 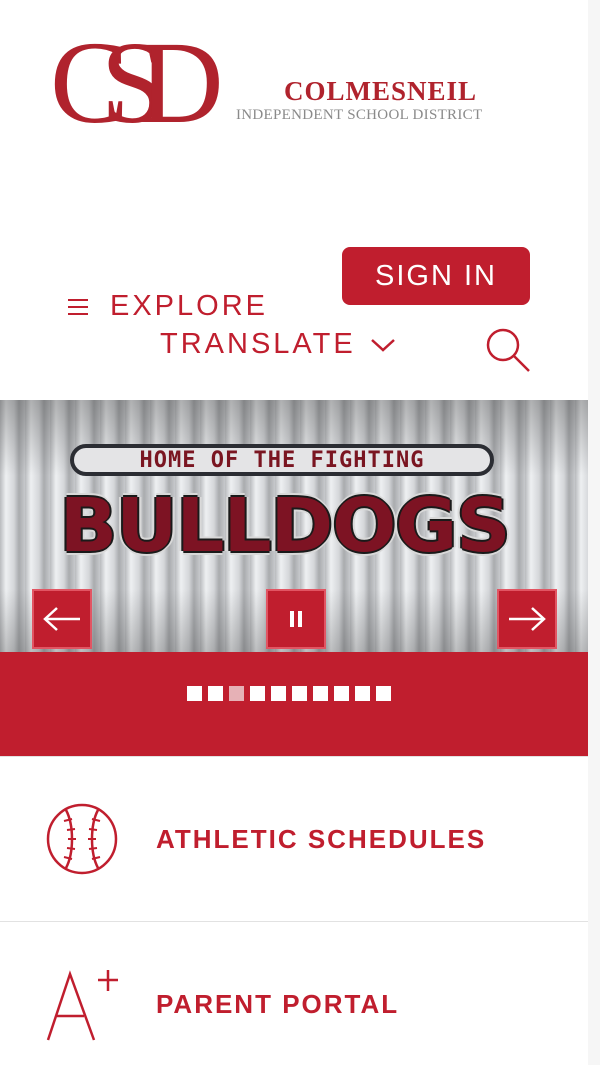 I want to click on explore-menu-button: EXPLORE, so click(x=168, y=306).